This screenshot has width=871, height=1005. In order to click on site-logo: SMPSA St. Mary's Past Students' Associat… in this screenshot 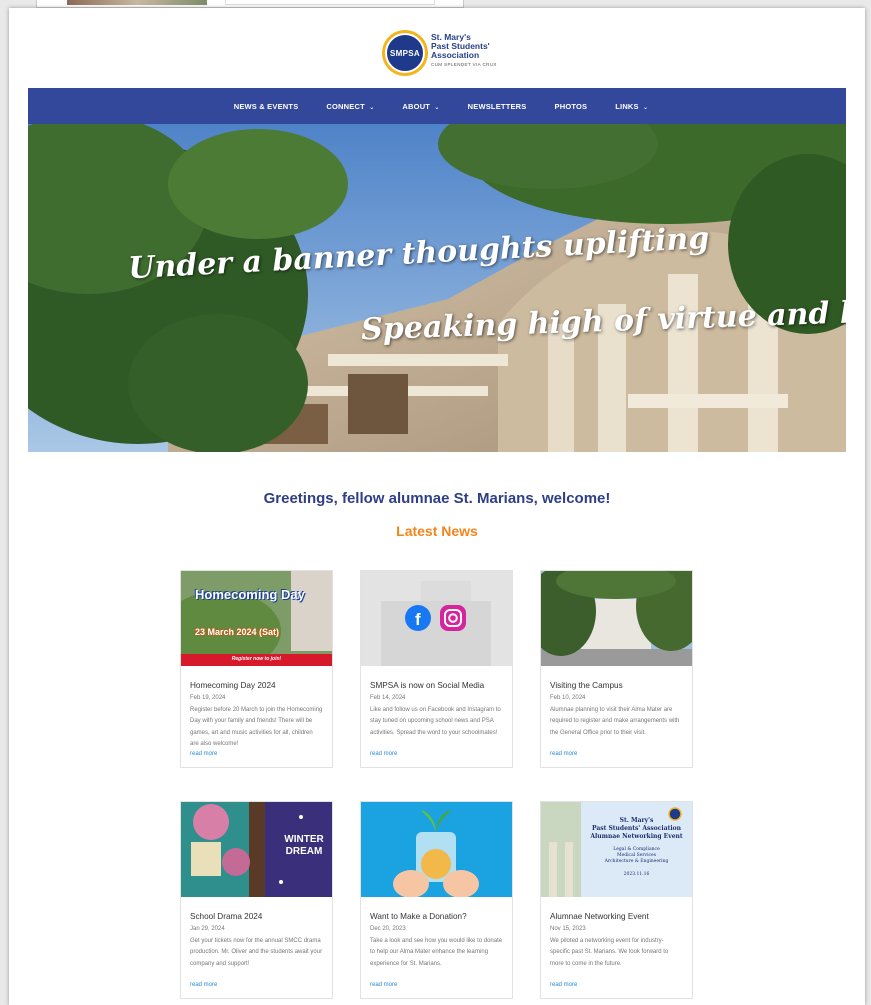, I will do `click(457, 53)`.